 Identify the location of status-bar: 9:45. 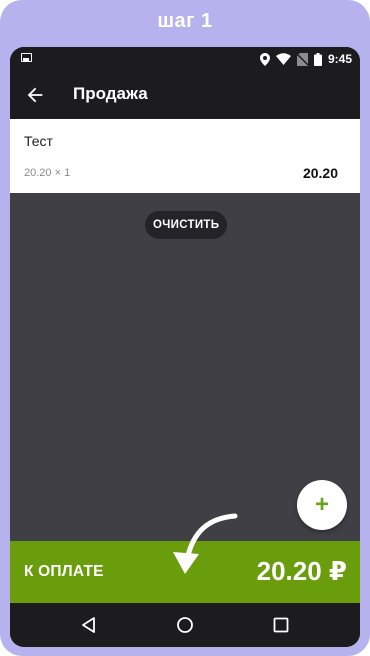
(185, 59).